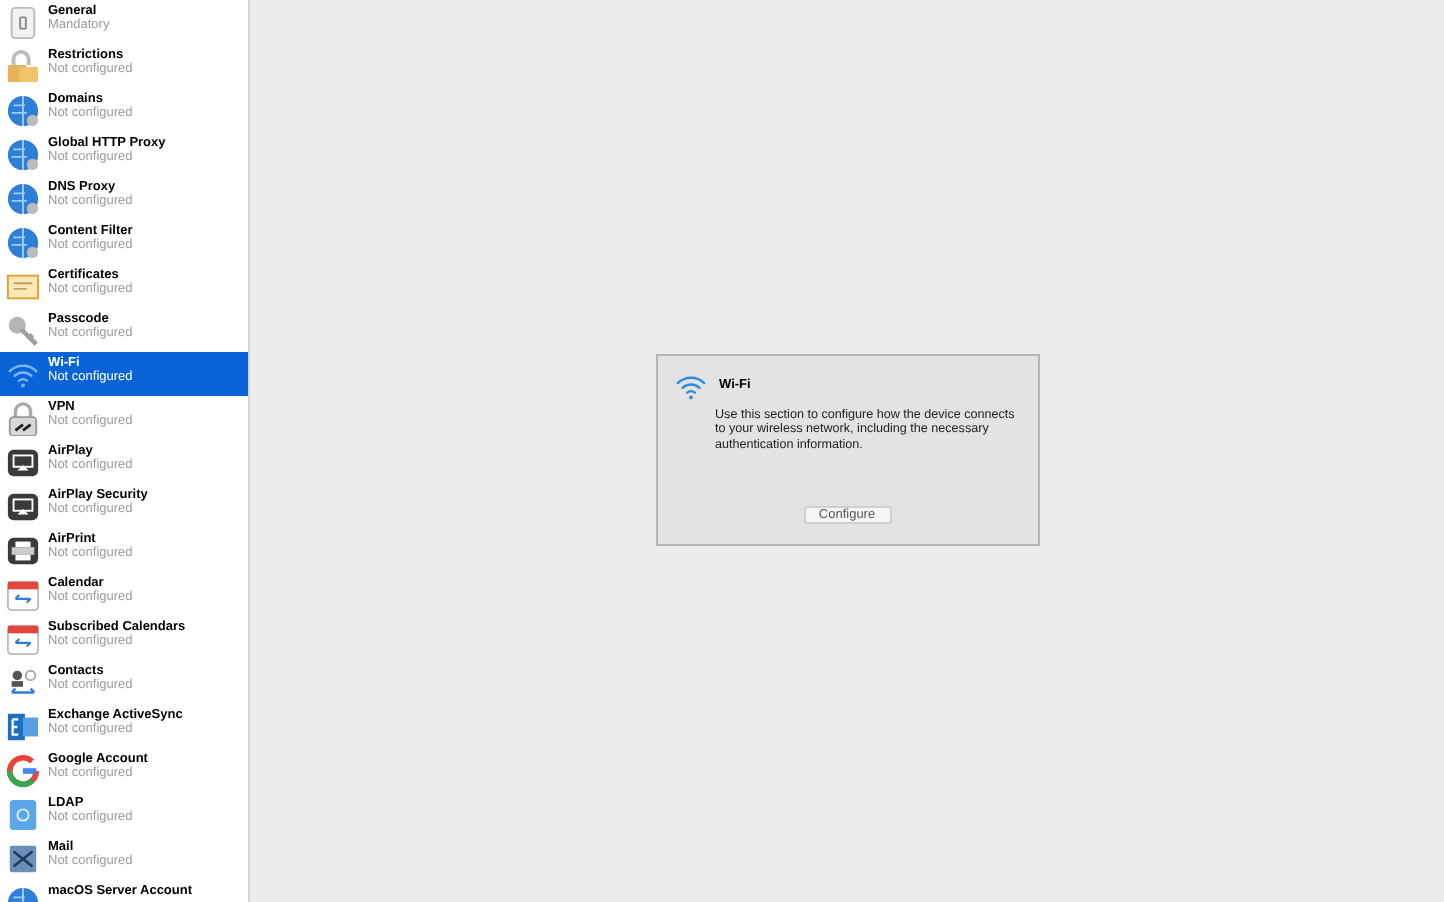  What do you see at coordinates (23, 726) in the screenshot?
I see `exchange-icon` at bounding box center [23, 726].